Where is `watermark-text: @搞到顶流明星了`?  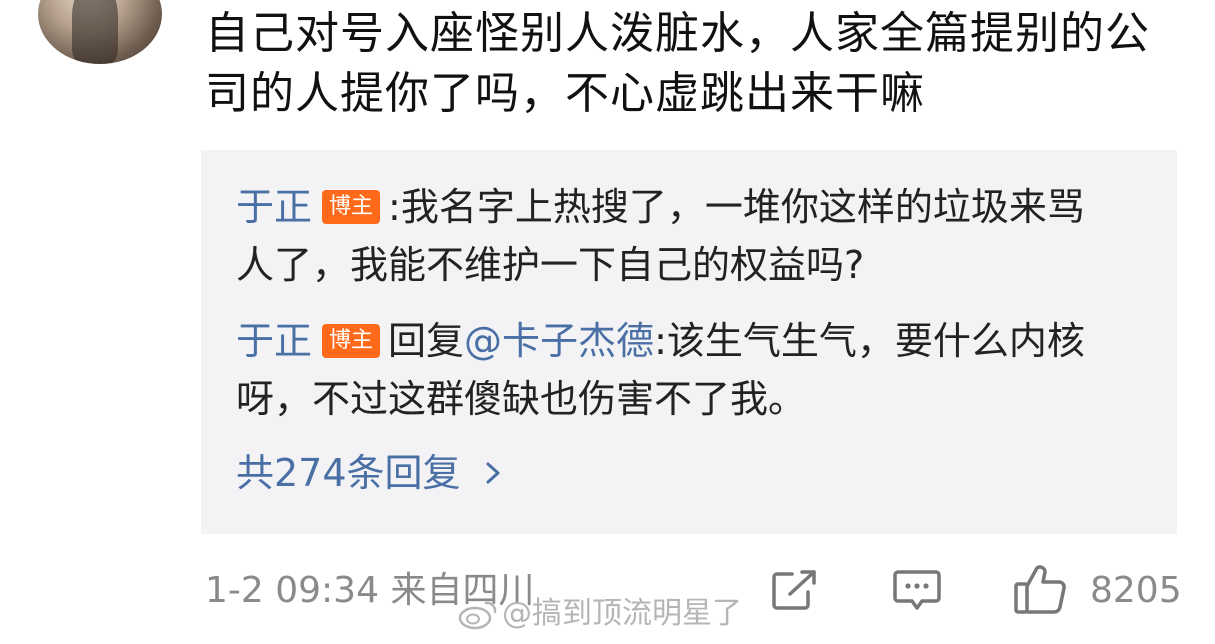 watermark-text: @搞到顶流明星了 is located at coordinates (622, 613).